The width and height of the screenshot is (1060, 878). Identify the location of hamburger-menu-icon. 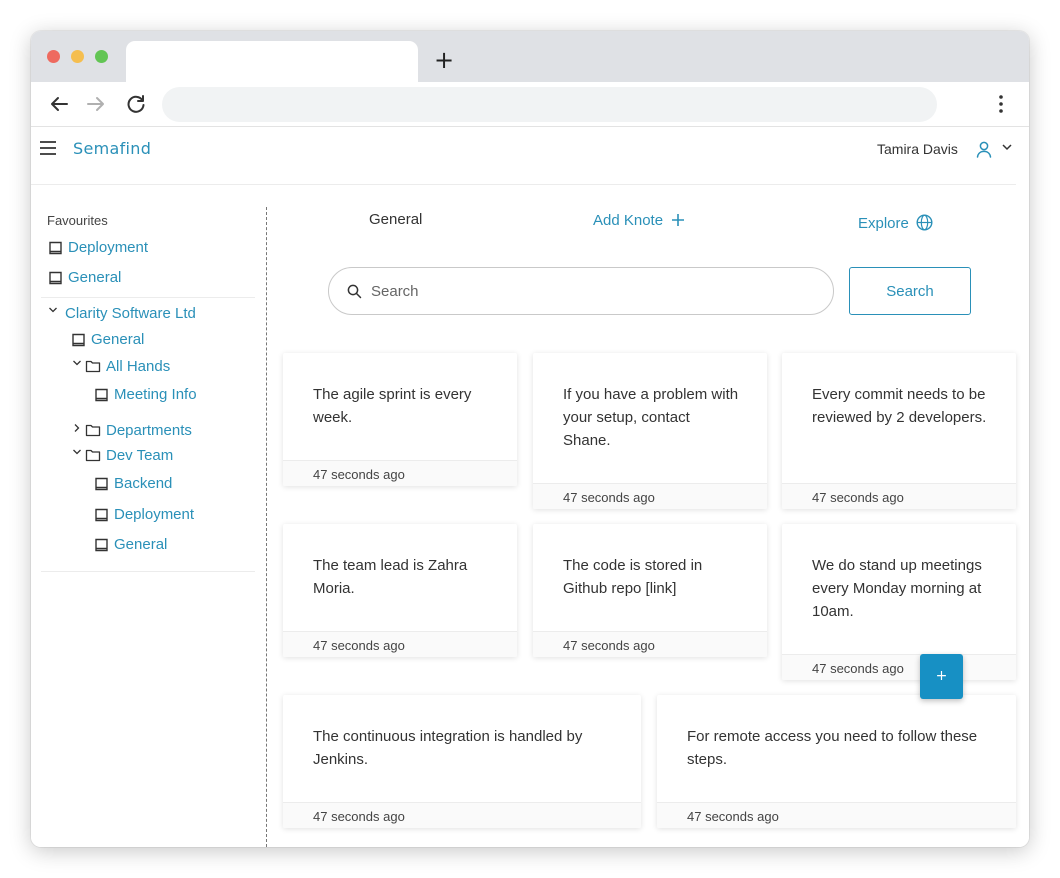
(48, 148).